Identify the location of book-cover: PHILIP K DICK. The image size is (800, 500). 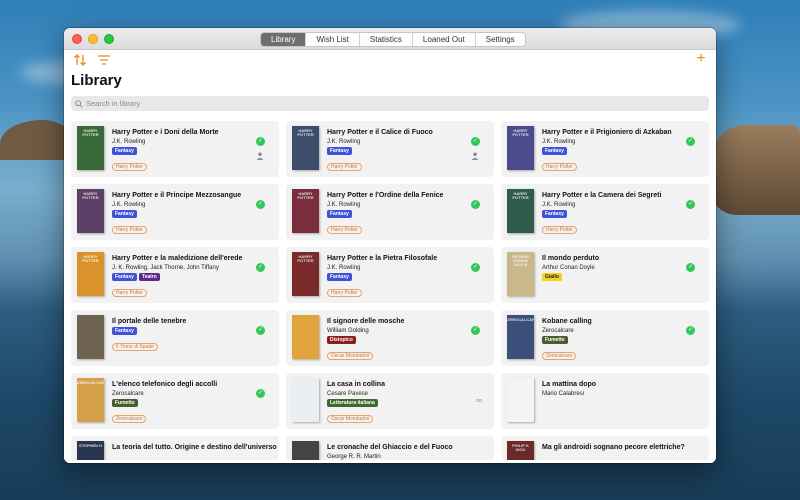
(520, 450).